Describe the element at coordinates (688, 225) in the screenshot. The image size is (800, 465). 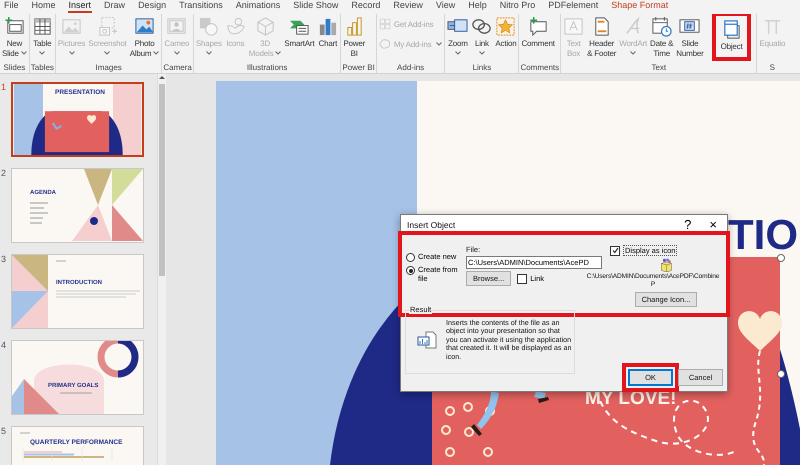
I see `help-button: ?` at that location.